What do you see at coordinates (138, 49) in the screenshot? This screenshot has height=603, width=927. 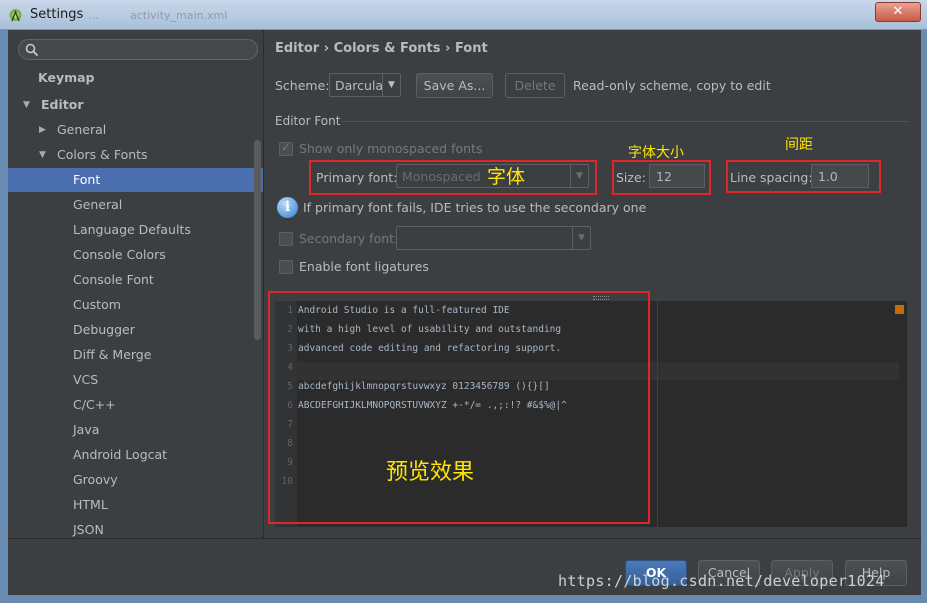 I see `search-input` at bounding box center [138, 49].